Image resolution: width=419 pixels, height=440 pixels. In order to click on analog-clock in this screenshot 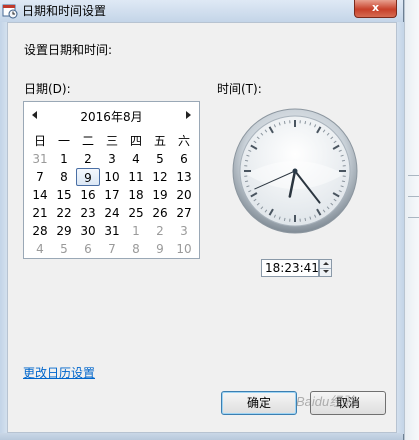, I will do `click(295, 171)`.